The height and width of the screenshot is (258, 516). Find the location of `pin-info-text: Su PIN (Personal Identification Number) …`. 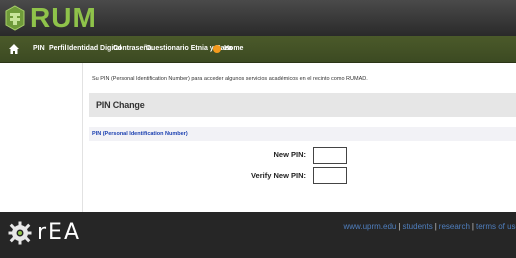

pin-info-text: Su PIN (Personal Identification Number) … is located at coordinates (230, 79).